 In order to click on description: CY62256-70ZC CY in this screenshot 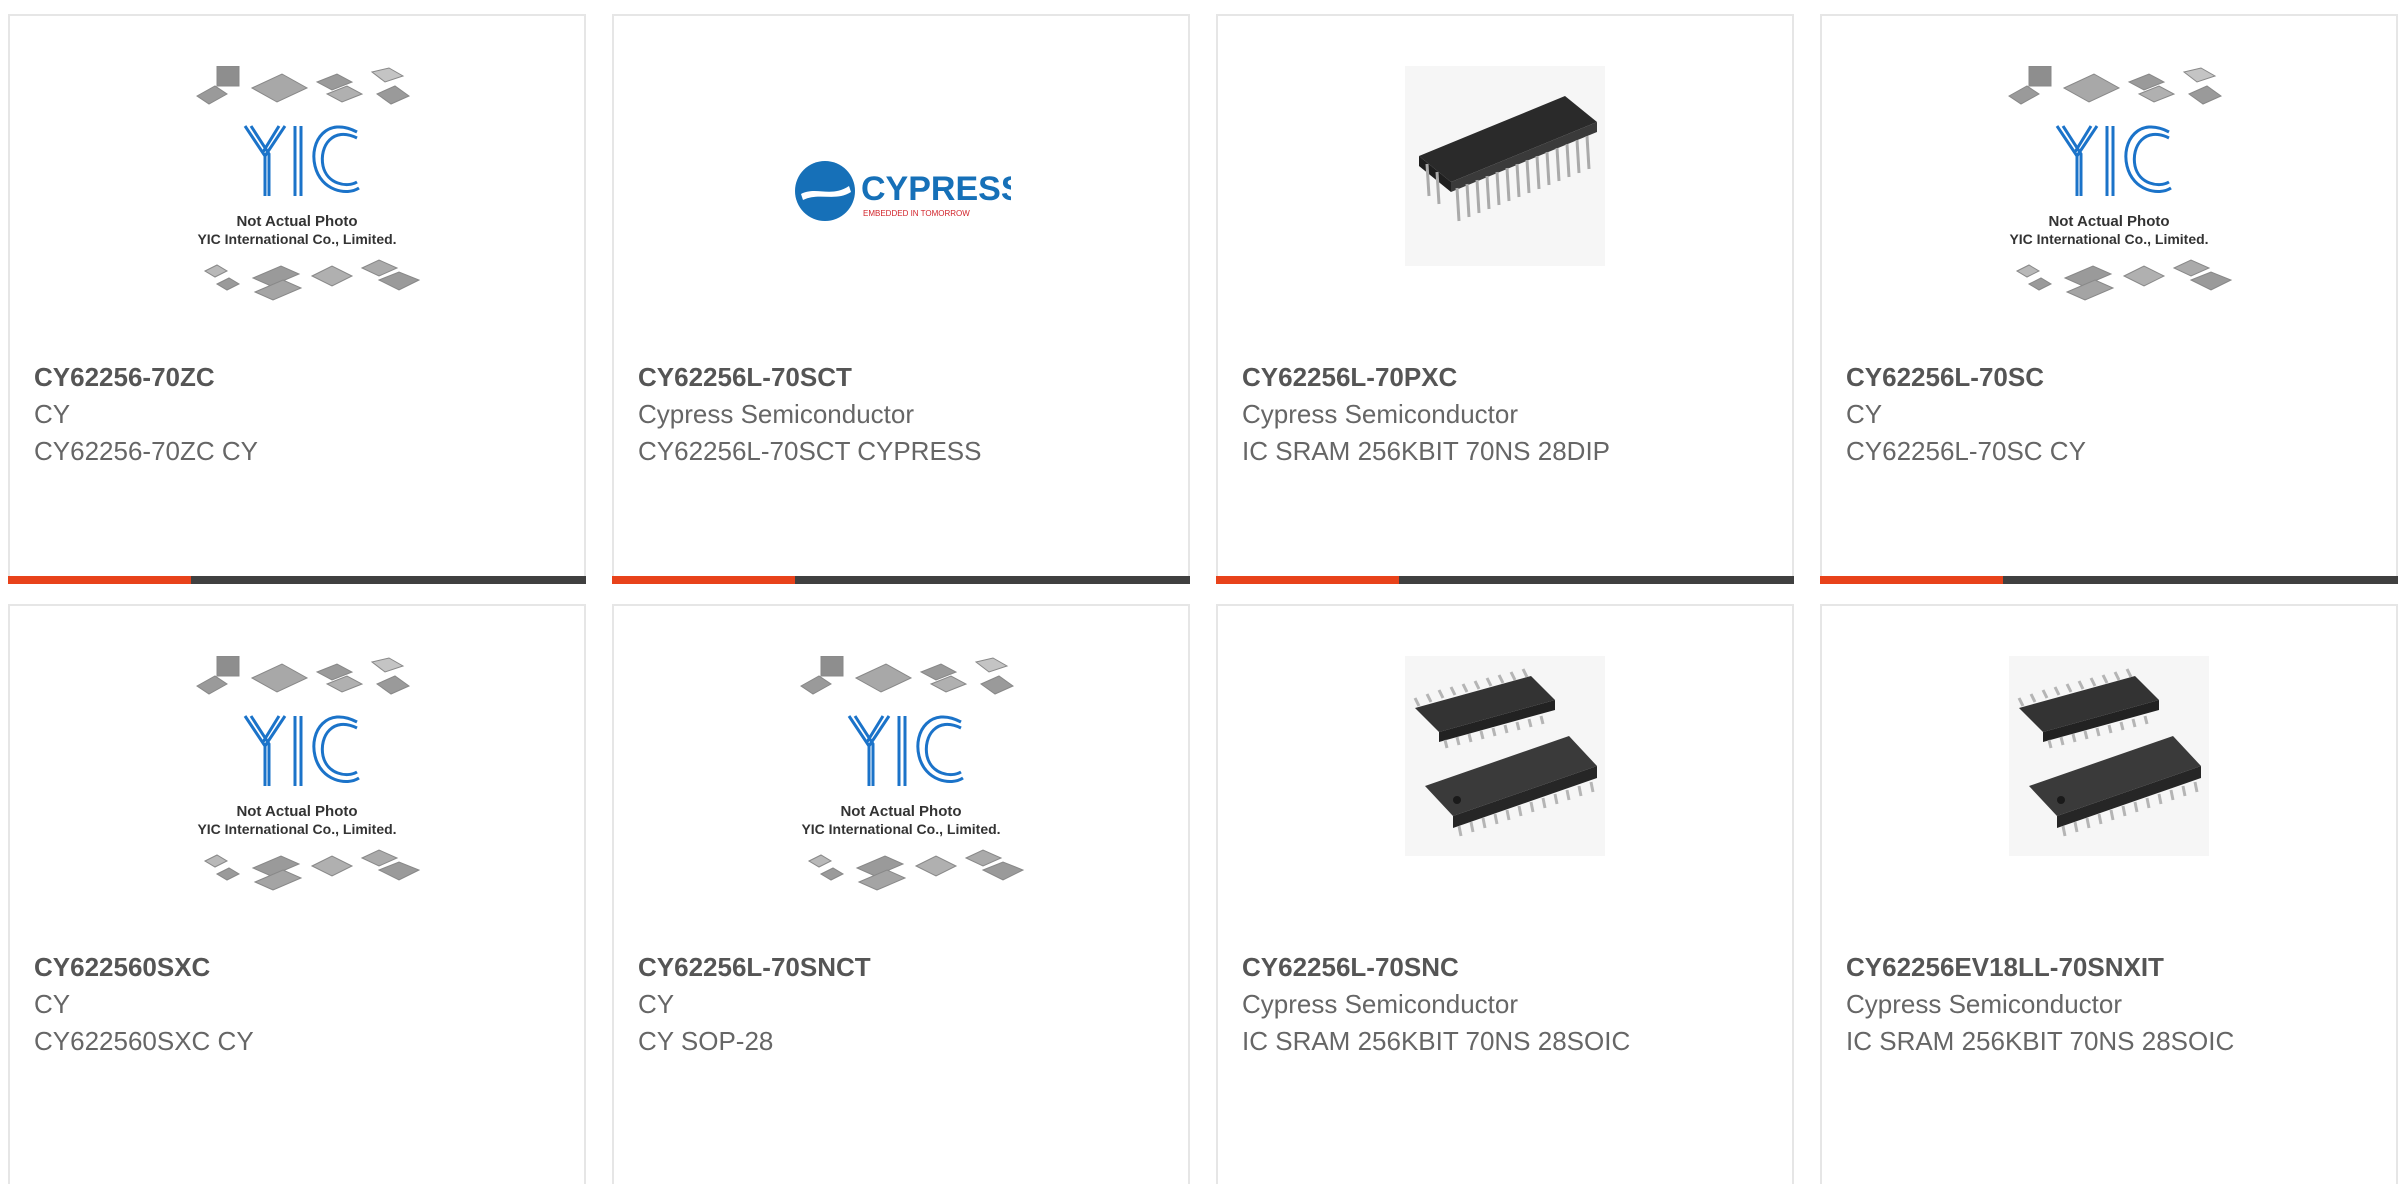, I will do `click(146, 451)`.